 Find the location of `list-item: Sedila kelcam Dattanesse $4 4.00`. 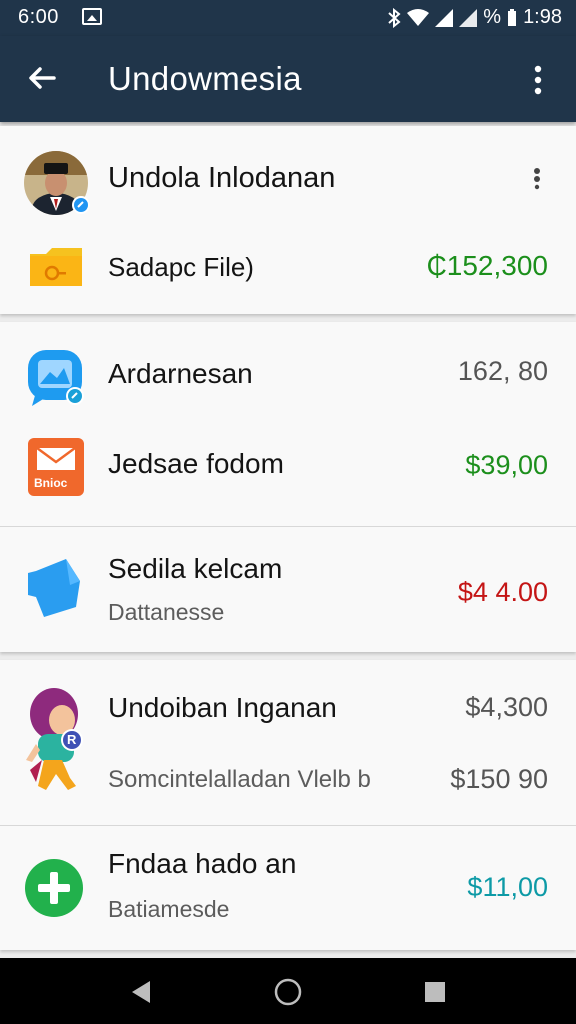

list-item: Sedila kelcam Dattanesse $4 4.00 is located at coordinates (288, 589).